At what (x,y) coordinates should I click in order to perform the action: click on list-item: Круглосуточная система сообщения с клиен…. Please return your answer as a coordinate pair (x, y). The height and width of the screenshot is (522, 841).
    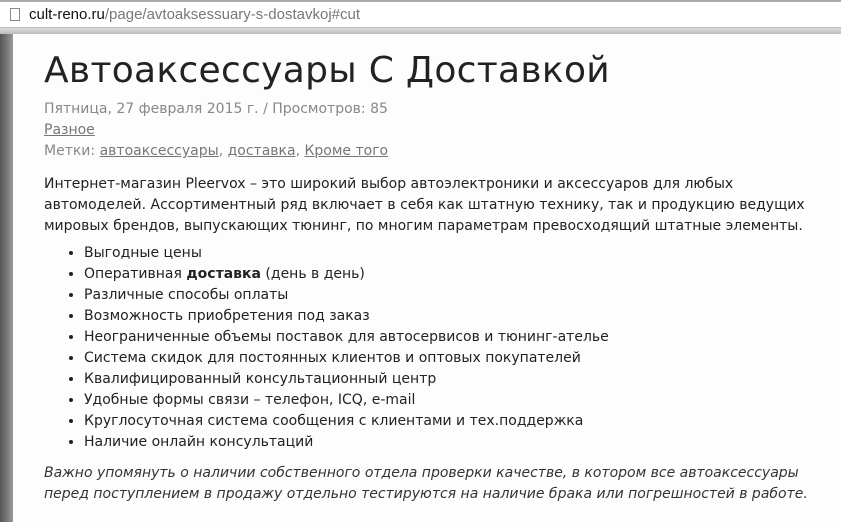
    Looking at the image, I should click on (454, 421).